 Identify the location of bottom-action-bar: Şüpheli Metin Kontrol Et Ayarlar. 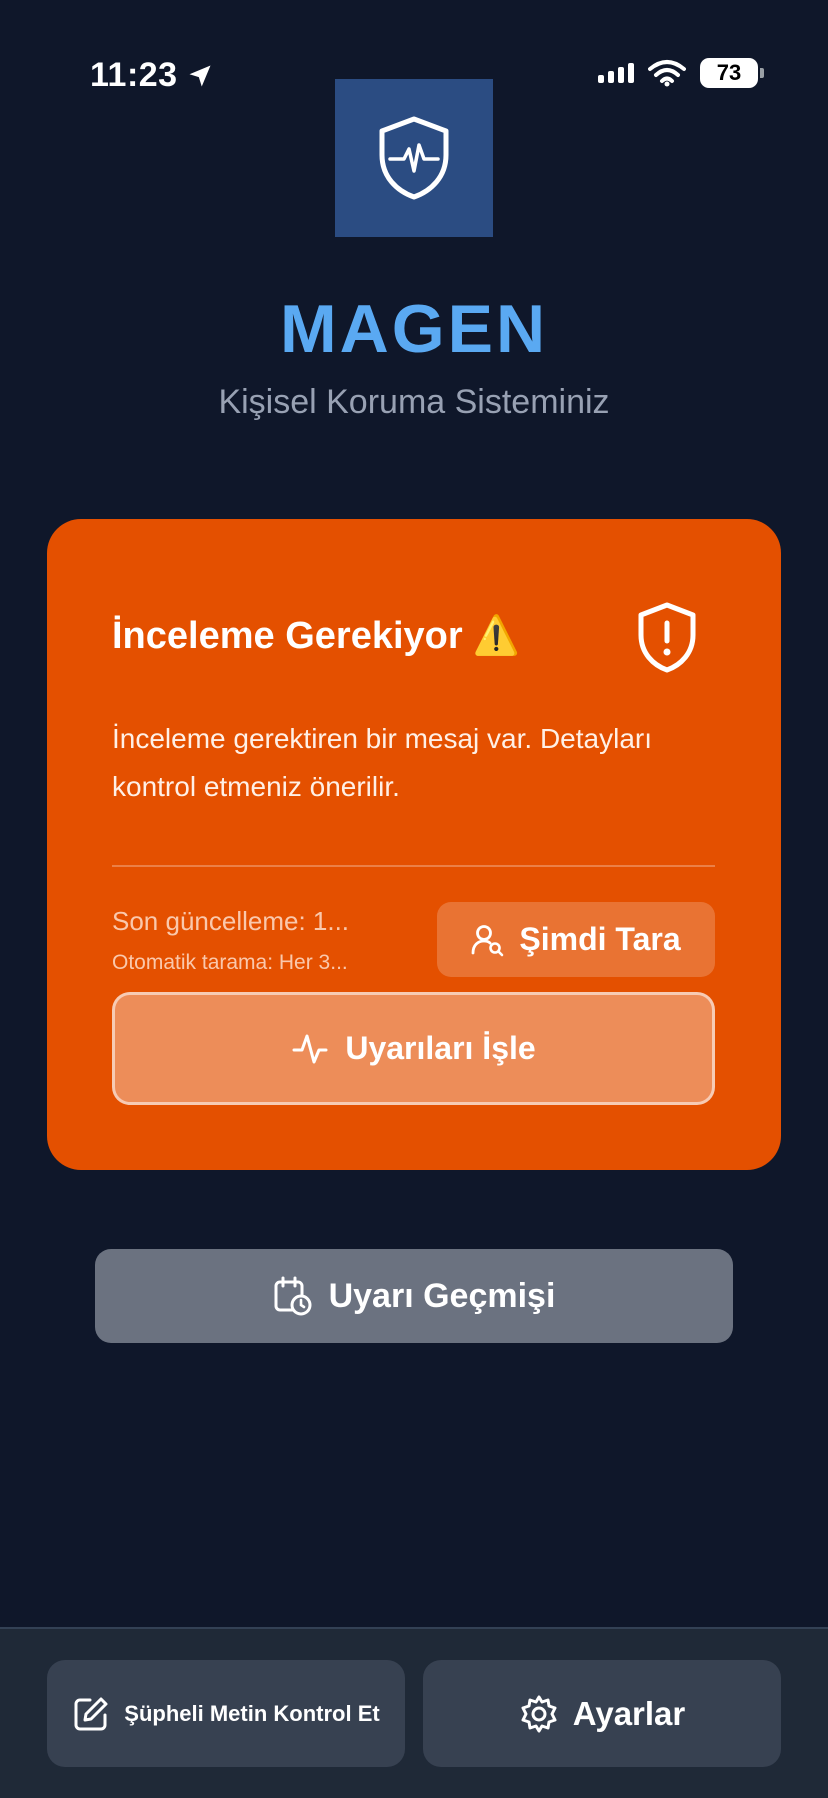
(414, 1712).